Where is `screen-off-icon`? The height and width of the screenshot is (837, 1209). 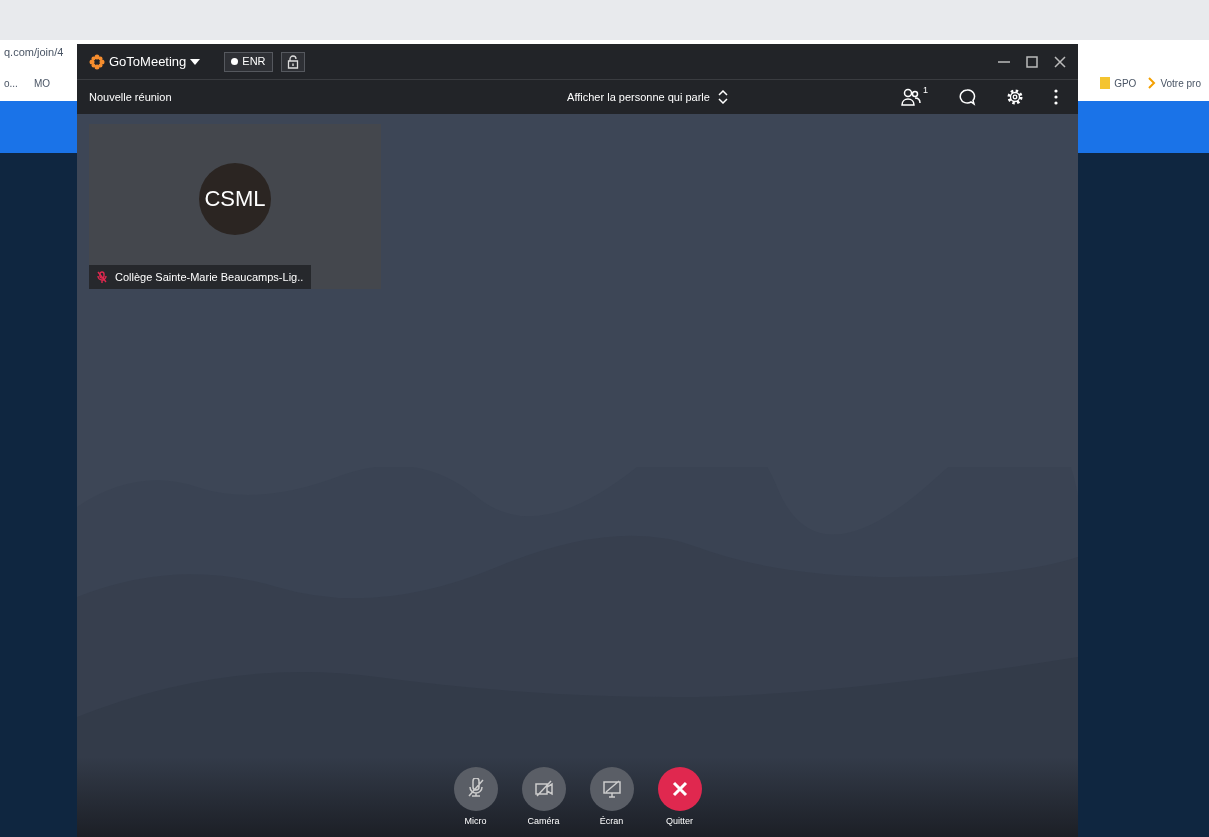 screen-off-icon is located at coordinates (611, 789).